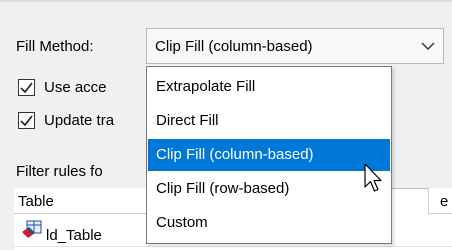 This screenshot has width=452, height=250. I want to click on row-divider, so click(233, 246).